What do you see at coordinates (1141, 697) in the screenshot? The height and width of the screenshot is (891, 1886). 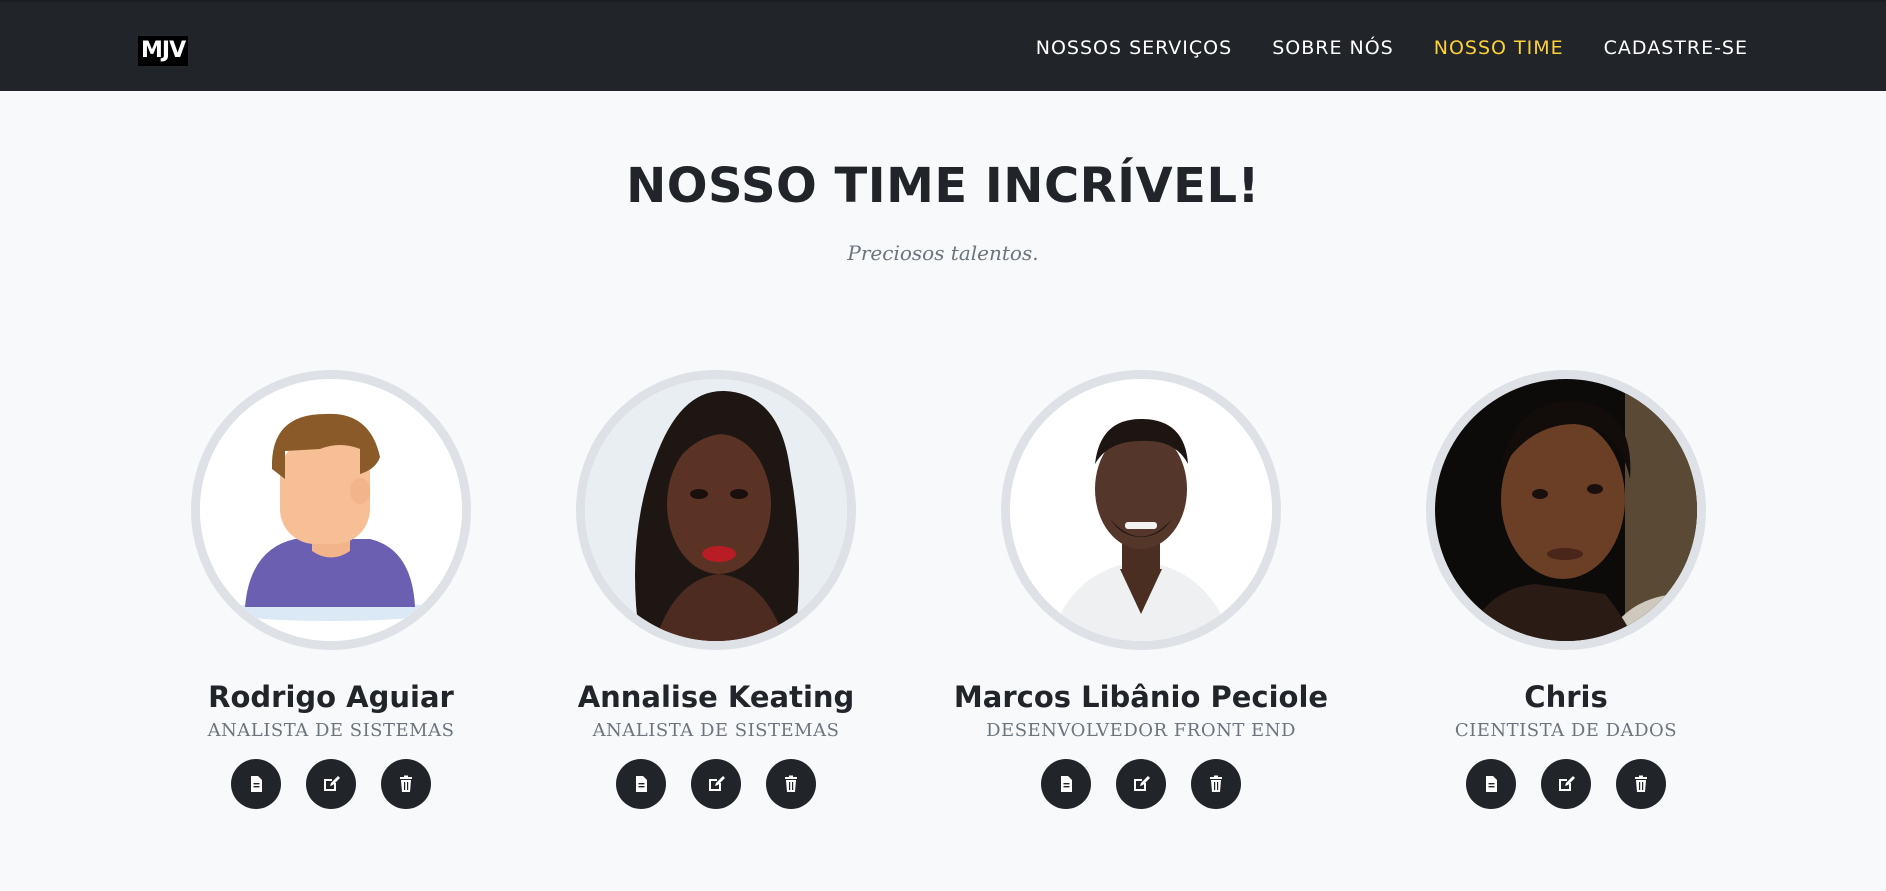 I see `member-name: Marcos Libânio Peciole` at bounding box center [1141, 697].